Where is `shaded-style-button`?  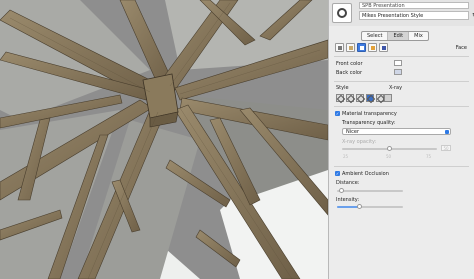
shaded-style-button is located at coordinates (361, 99).